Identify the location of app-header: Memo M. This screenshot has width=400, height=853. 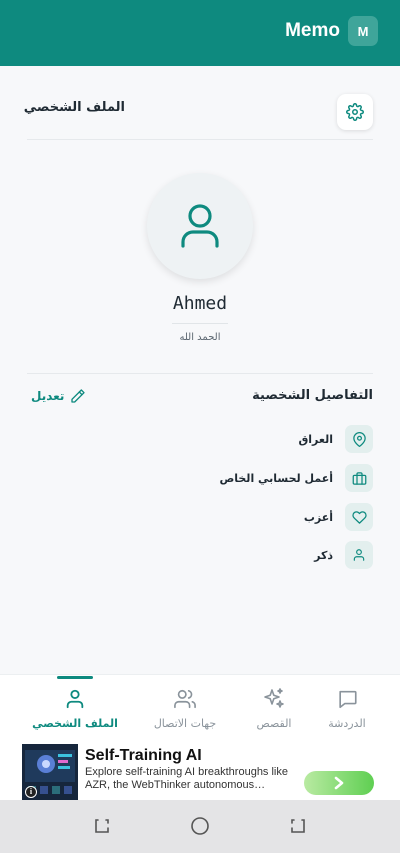
(200, 33).